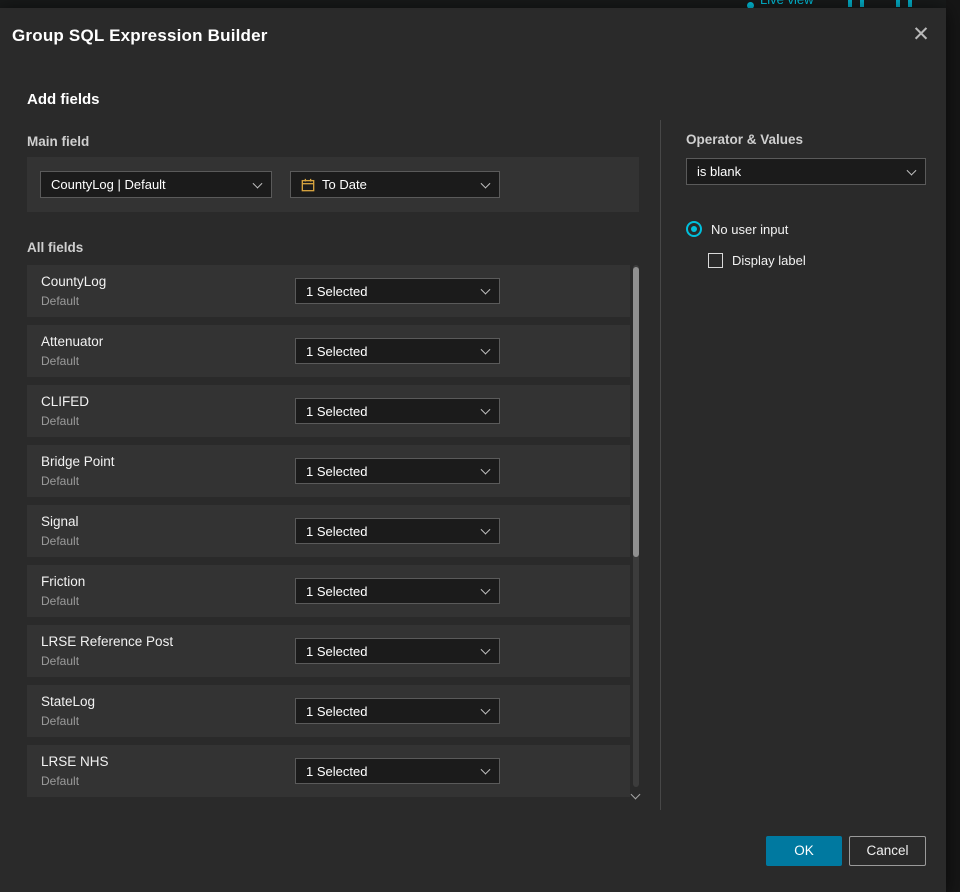  I want to click on background-right-edge, so click(953, 446).